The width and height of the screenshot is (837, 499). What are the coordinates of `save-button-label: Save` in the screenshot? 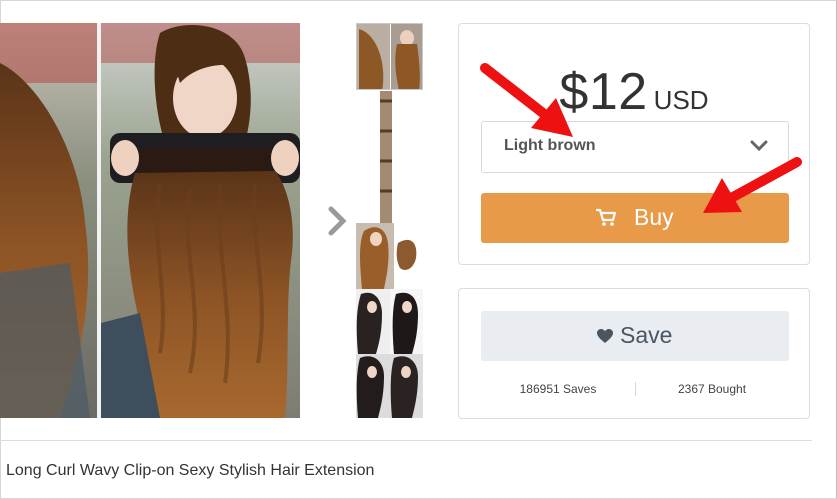 It's located at (646, 335).